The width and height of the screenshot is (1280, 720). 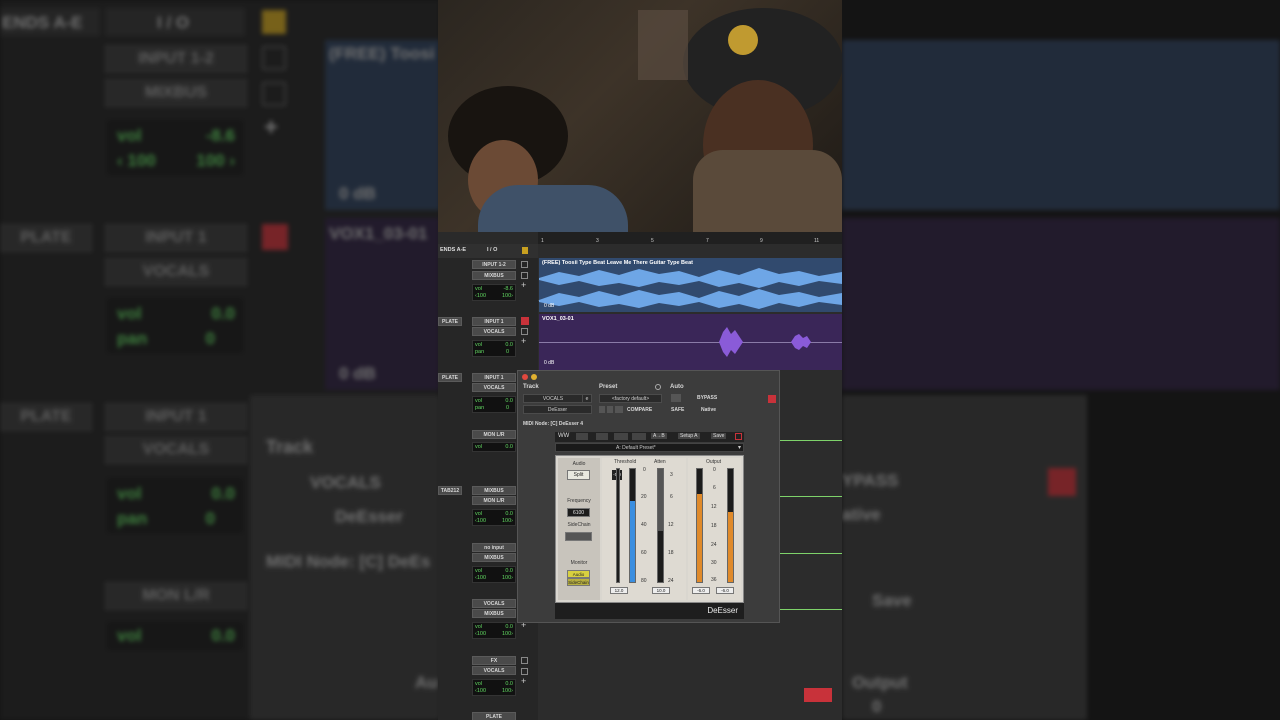 I want to click on track1-output: MIXBUS, so click(x=494, y=275).